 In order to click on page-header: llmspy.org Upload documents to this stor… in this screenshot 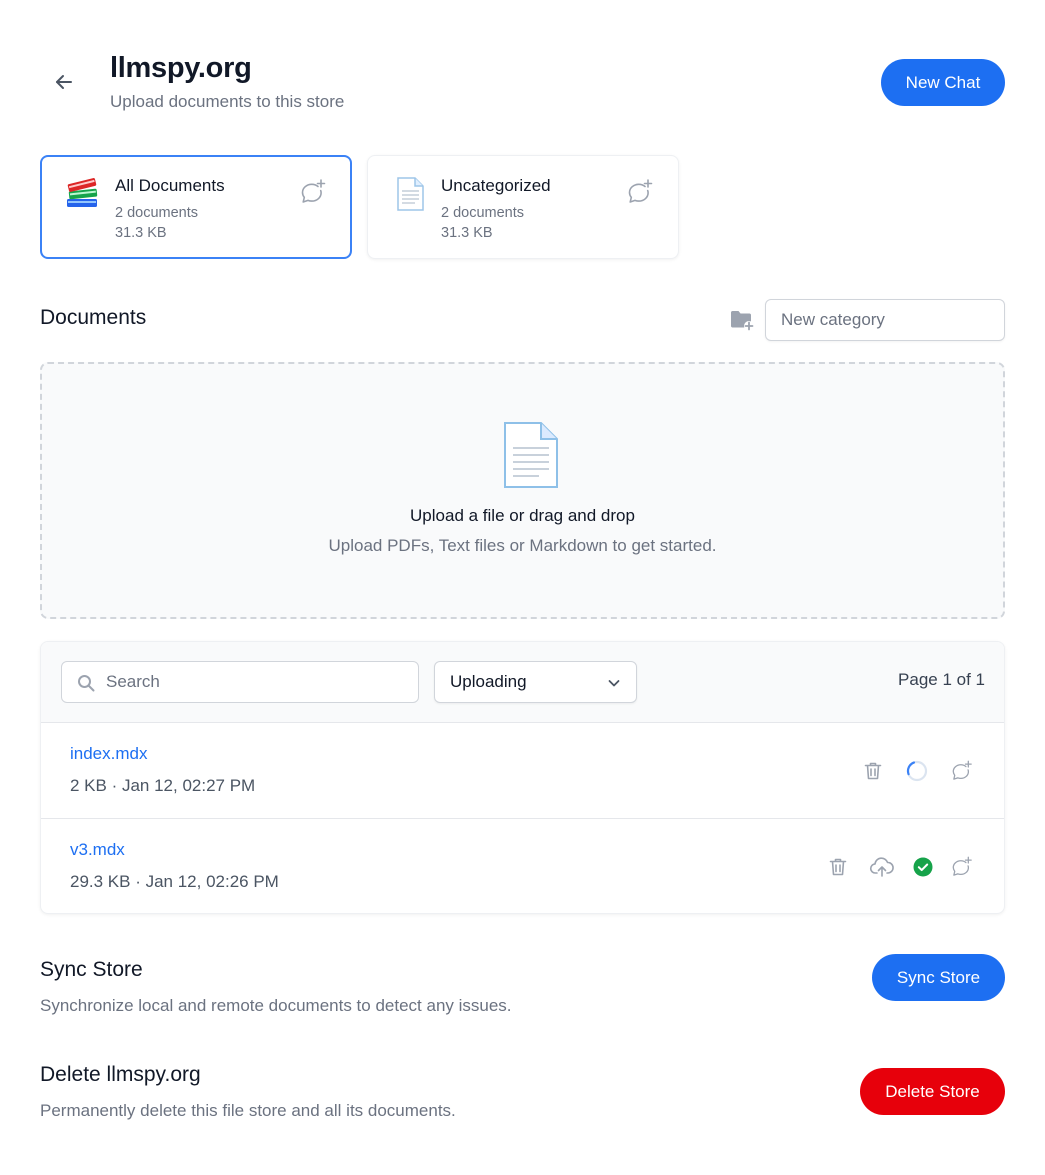, I will do `click(522, 70)`.